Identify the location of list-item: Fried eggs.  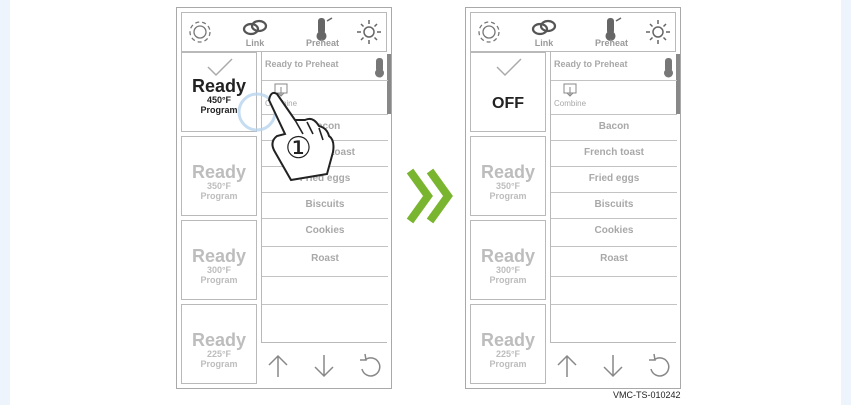
(614, 179).